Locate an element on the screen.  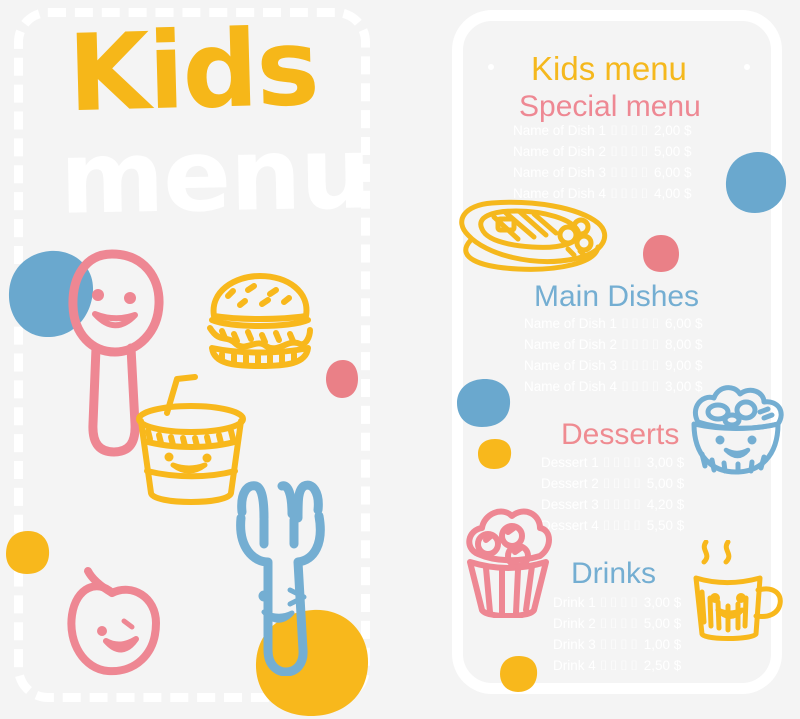
section-heading-main-dishes: Main Dishes is located at coordinates (617, 296).